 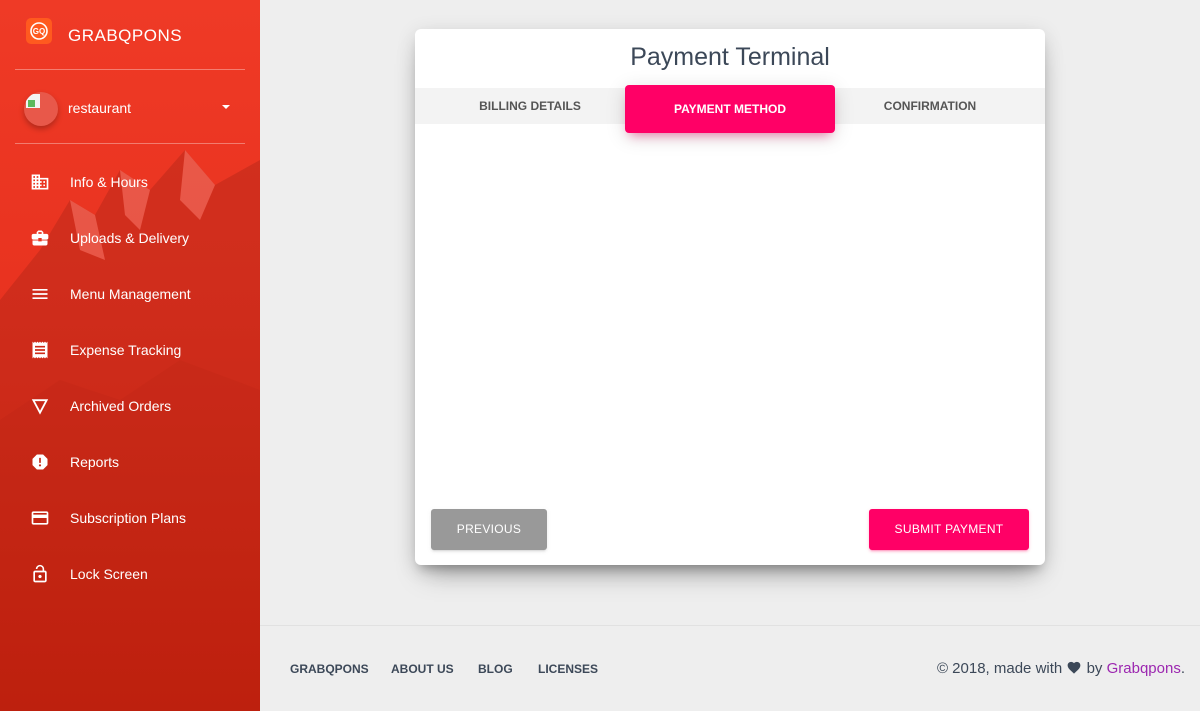 I want to click on svg-text: GQ, so click(x=39, y=31).